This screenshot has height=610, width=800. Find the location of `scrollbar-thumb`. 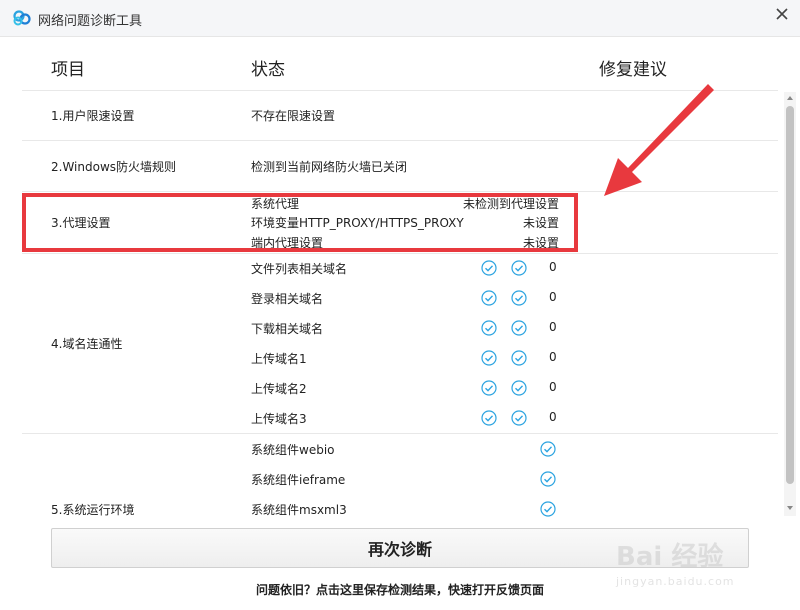

scrollbar-thumb is located at coordinates (790, 295).